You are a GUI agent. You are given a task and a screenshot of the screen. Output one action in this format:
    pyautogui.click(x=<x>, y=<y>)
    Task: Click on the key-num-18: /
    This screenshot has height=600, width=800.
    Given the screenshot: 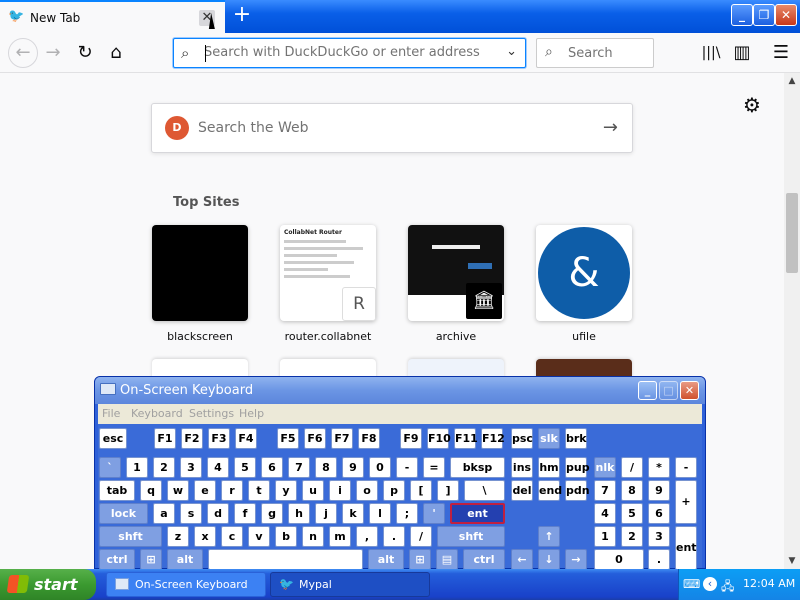 What is the action you would take?
    pyautogui.click(x=632, y=467)
    